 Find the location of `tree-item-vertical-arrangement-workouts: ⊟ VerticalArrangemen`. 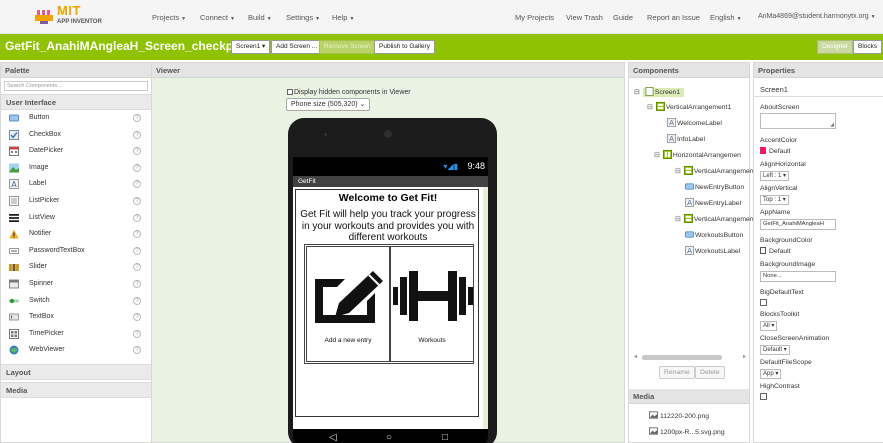

tree-item-vertical-arrangement-workouts: ⊟ VerticalArrangemen is located at coordinates (714, 218).